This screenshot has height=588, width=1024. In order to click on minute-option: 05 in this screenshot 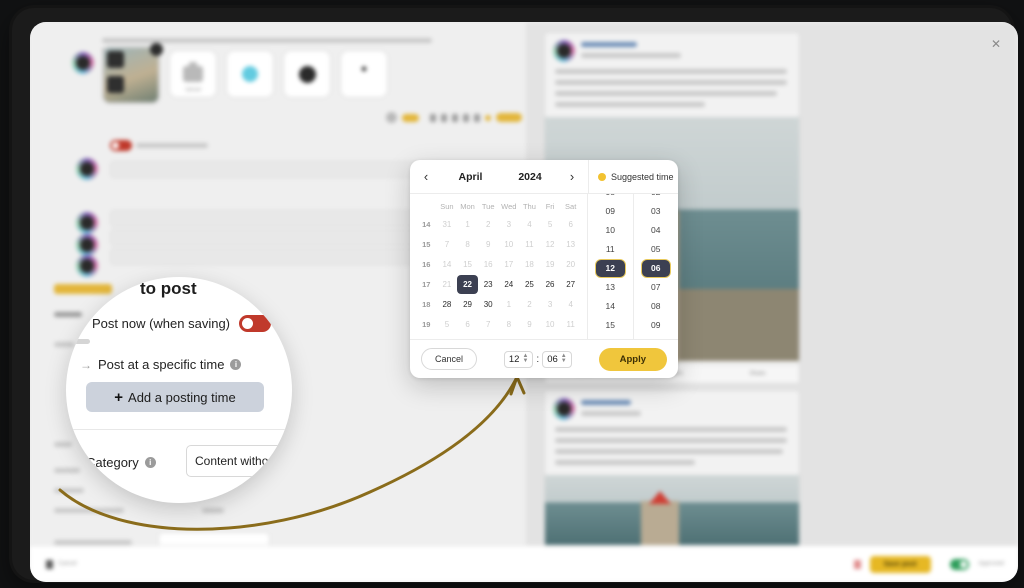, I will do `click(656, 249)`.